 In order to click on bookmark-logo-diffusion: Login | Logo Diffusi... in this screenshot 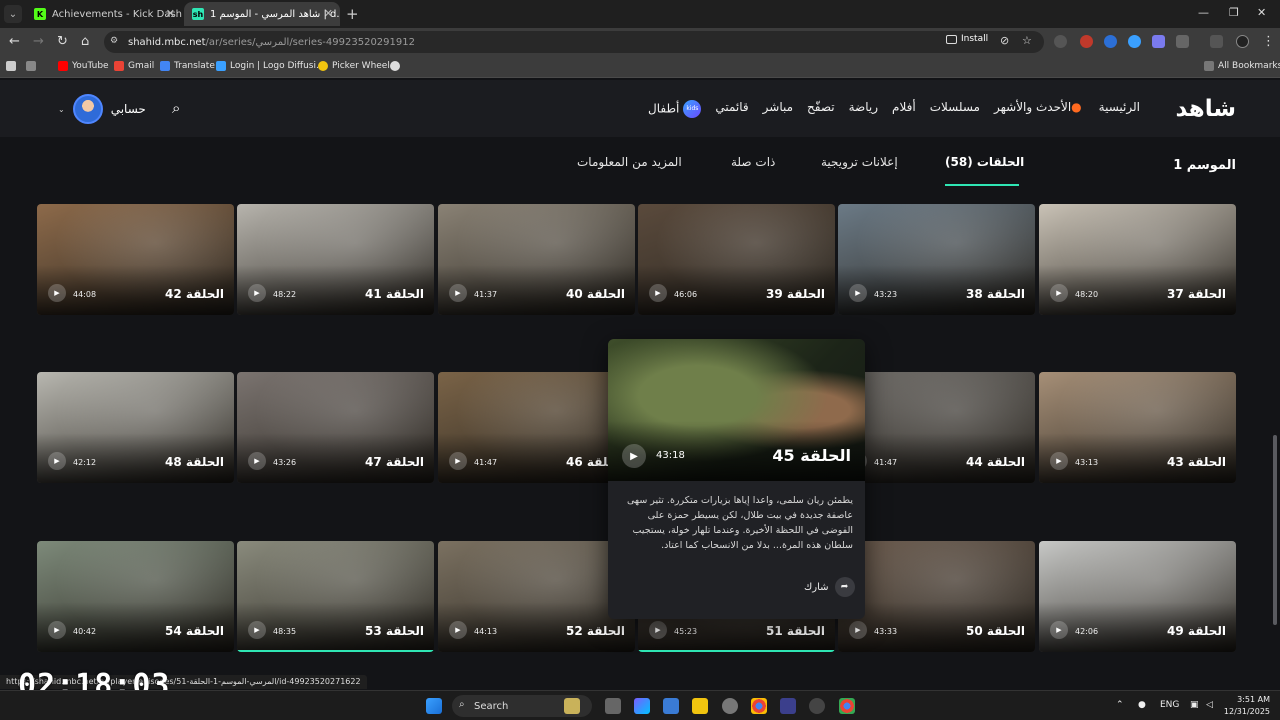, I will do `click(270, 66)`.